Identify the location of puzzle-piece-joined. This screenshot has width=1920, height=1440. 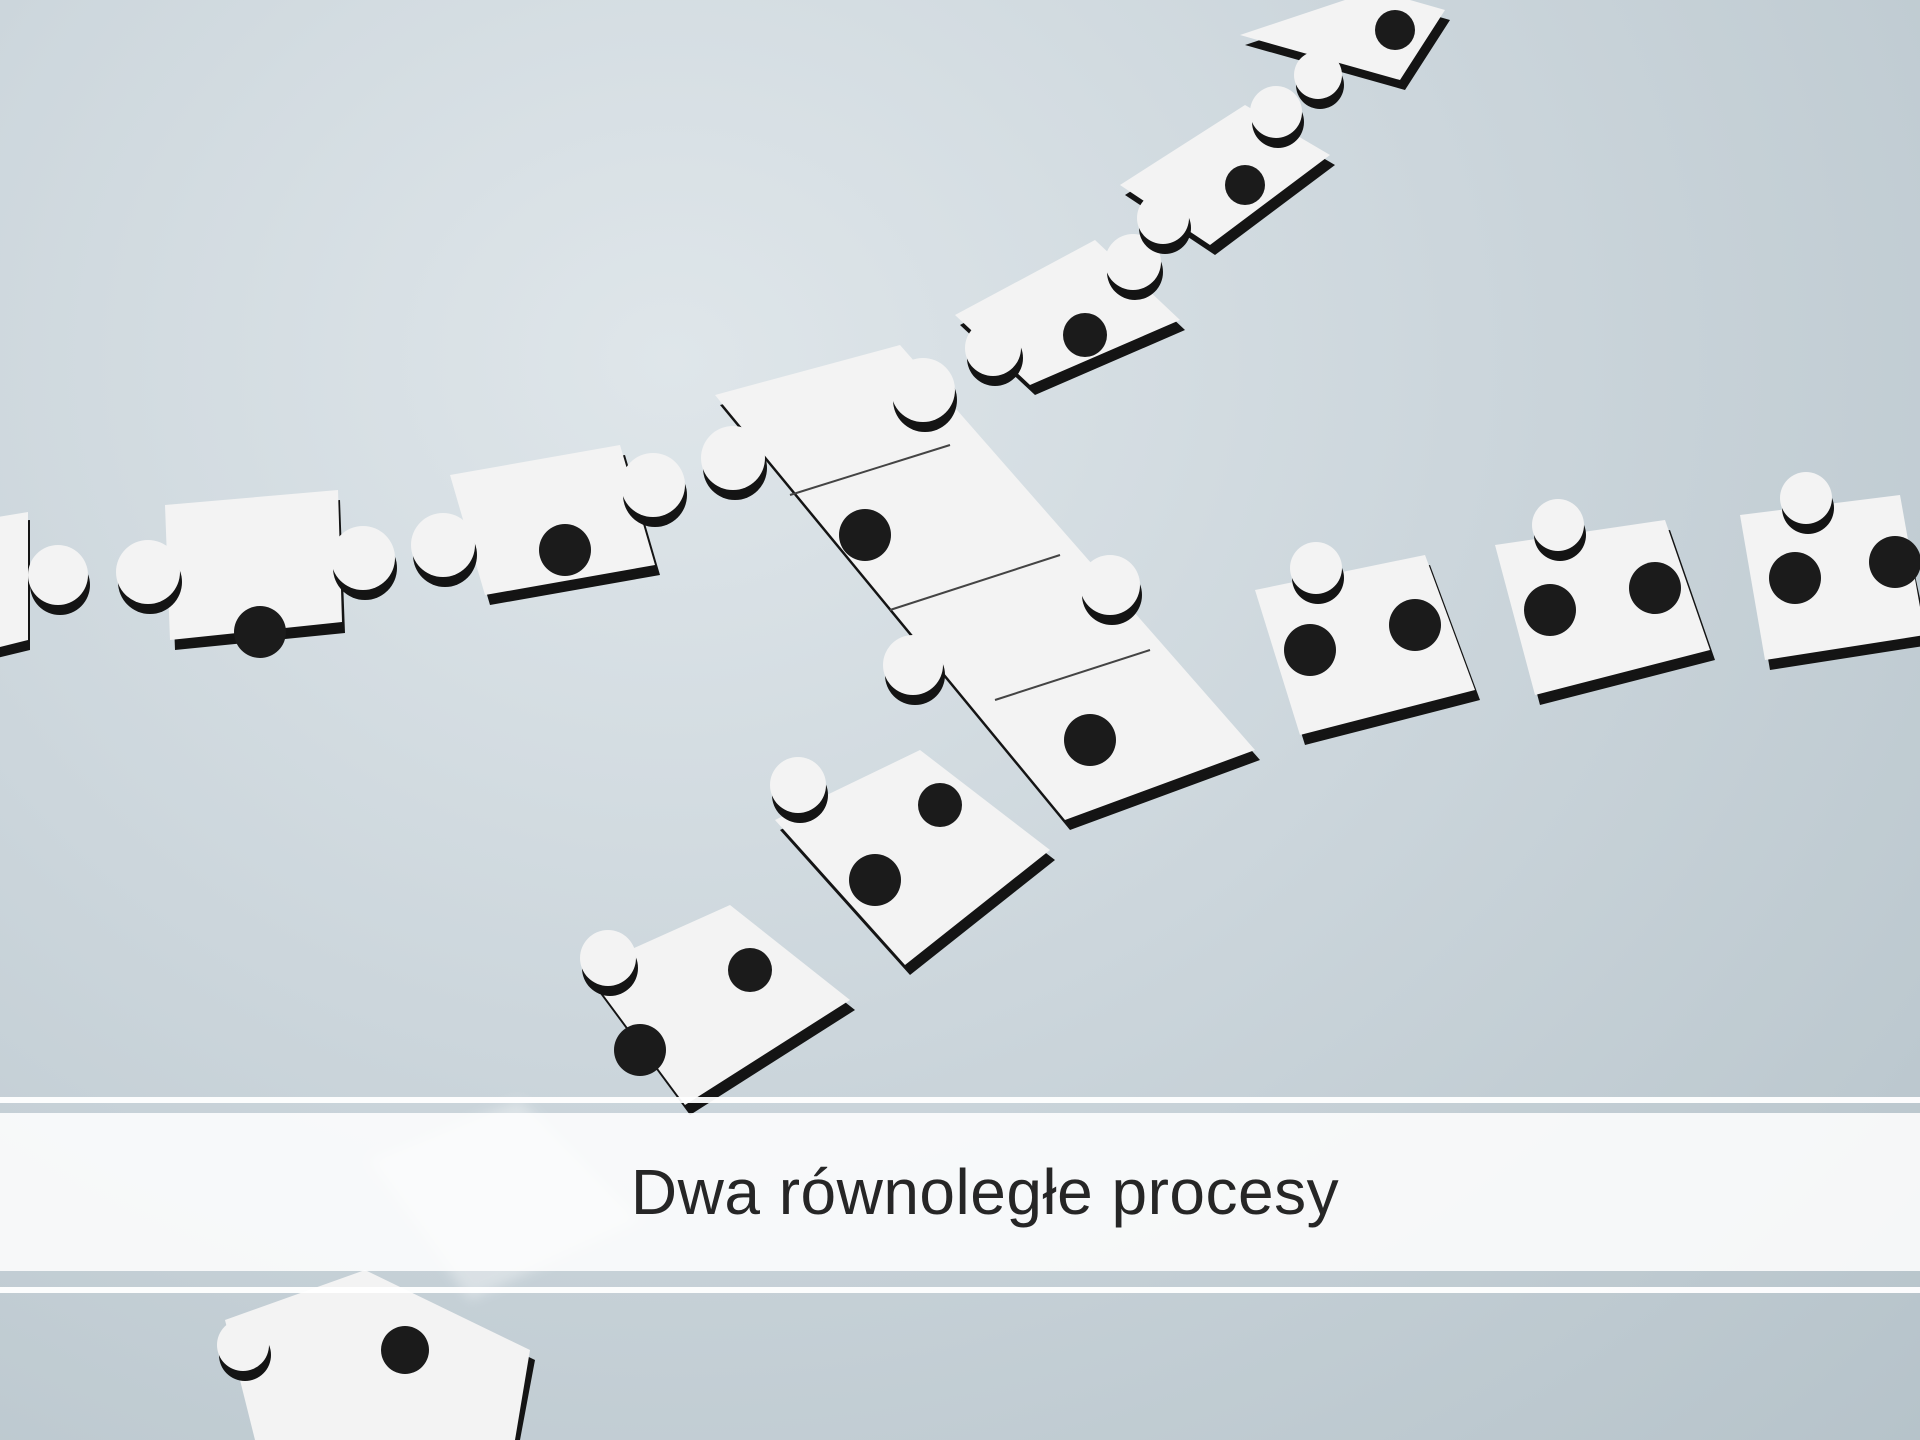
(980, 587).